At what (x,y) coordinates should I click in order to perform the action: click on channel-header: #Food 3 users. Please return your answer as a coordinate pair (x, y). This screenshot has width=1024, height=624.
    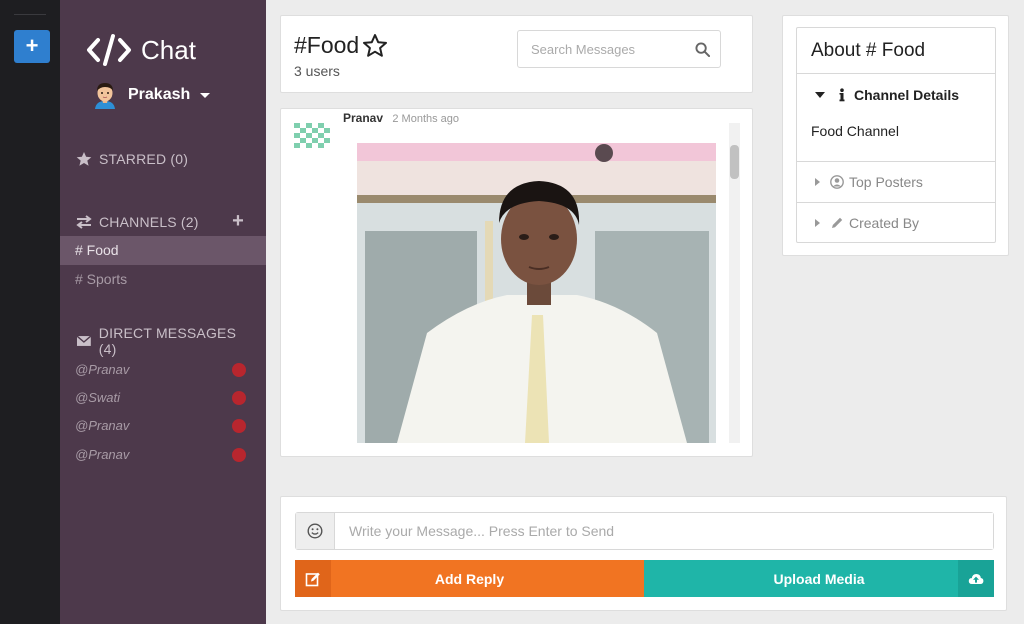
    Looking at the image, I should click on (516, 54).